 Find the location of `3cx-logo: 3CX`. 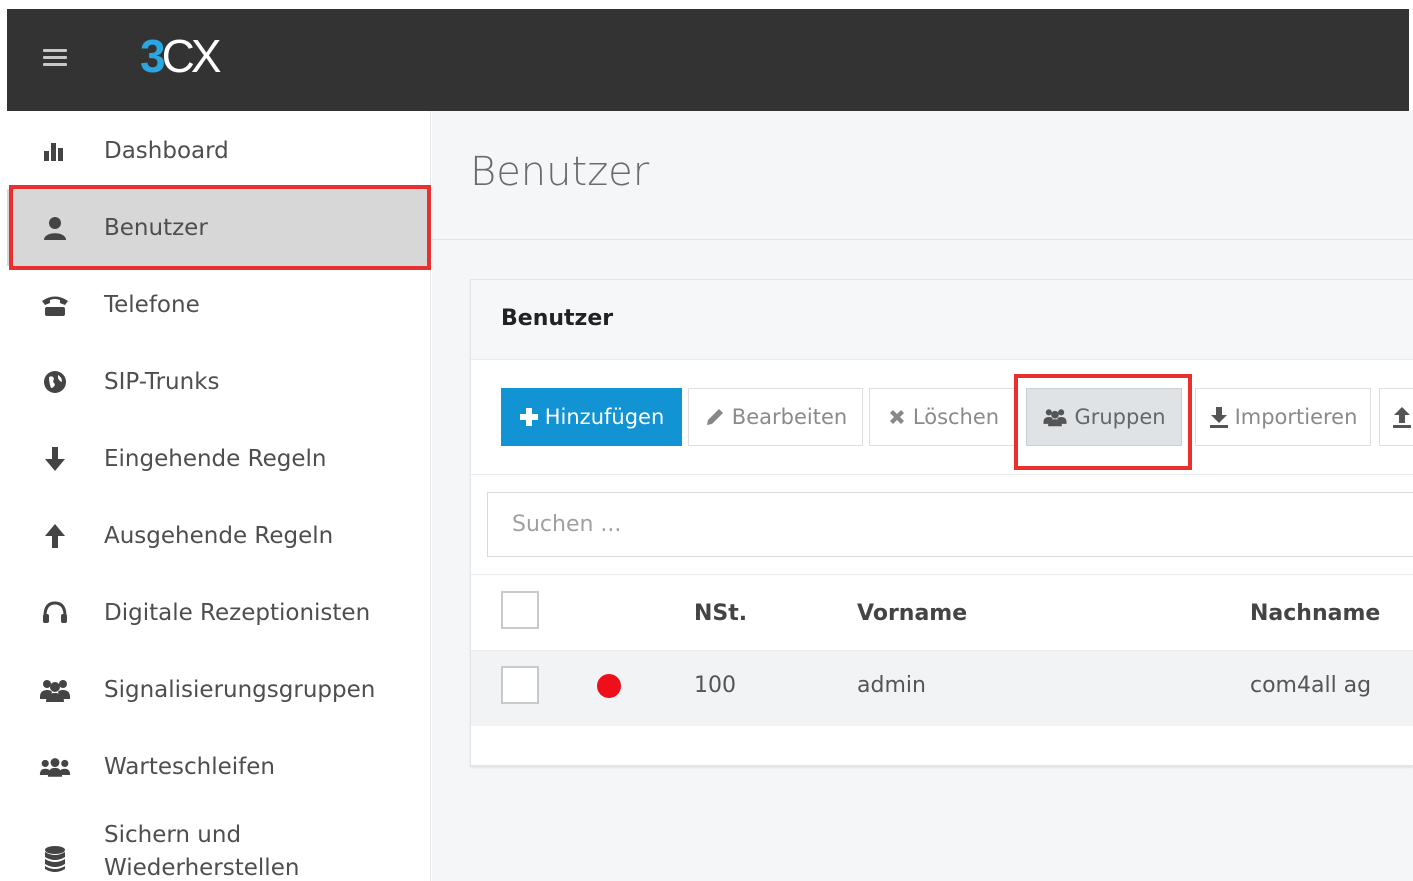

3cx-logo: 3CX is located at coordinates (180, 56).